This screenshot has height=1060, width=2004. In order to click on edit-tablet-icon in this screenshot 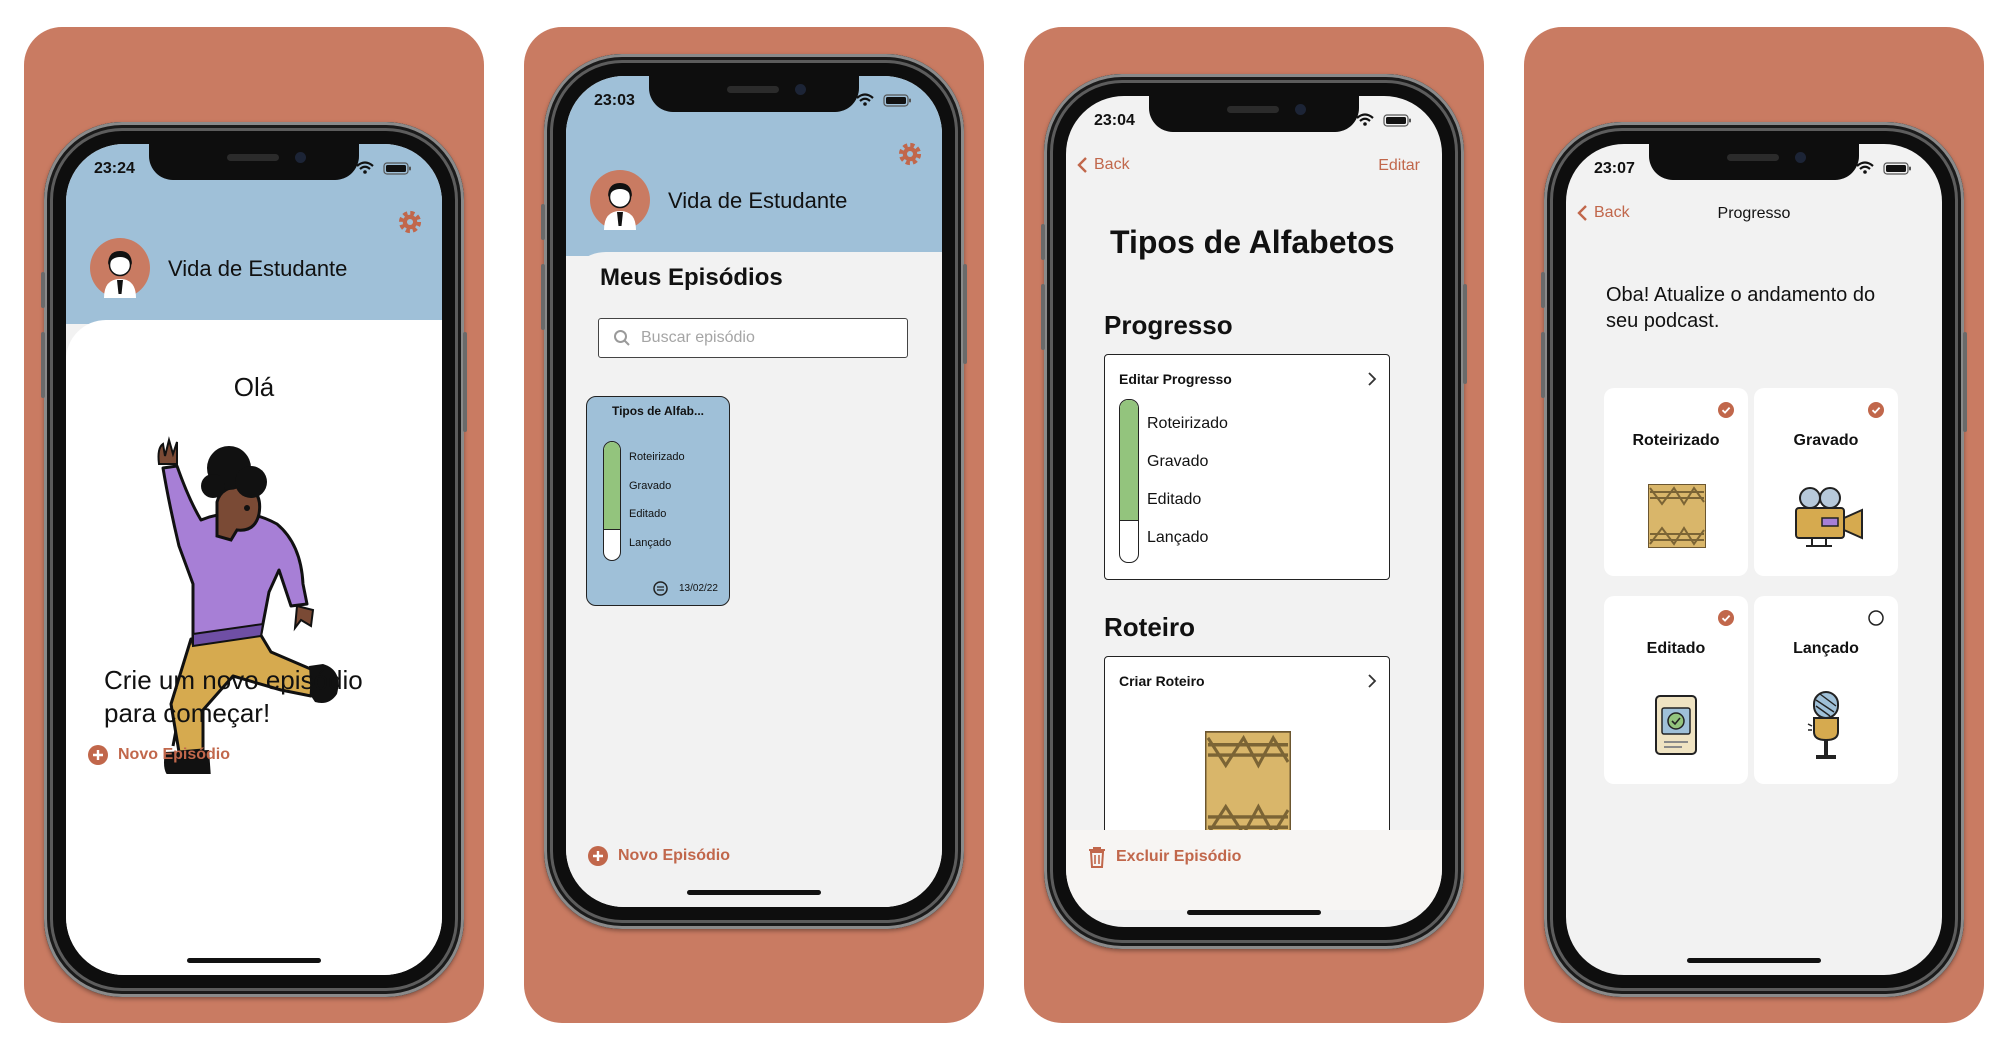, I will do `click(1676, 725)`.